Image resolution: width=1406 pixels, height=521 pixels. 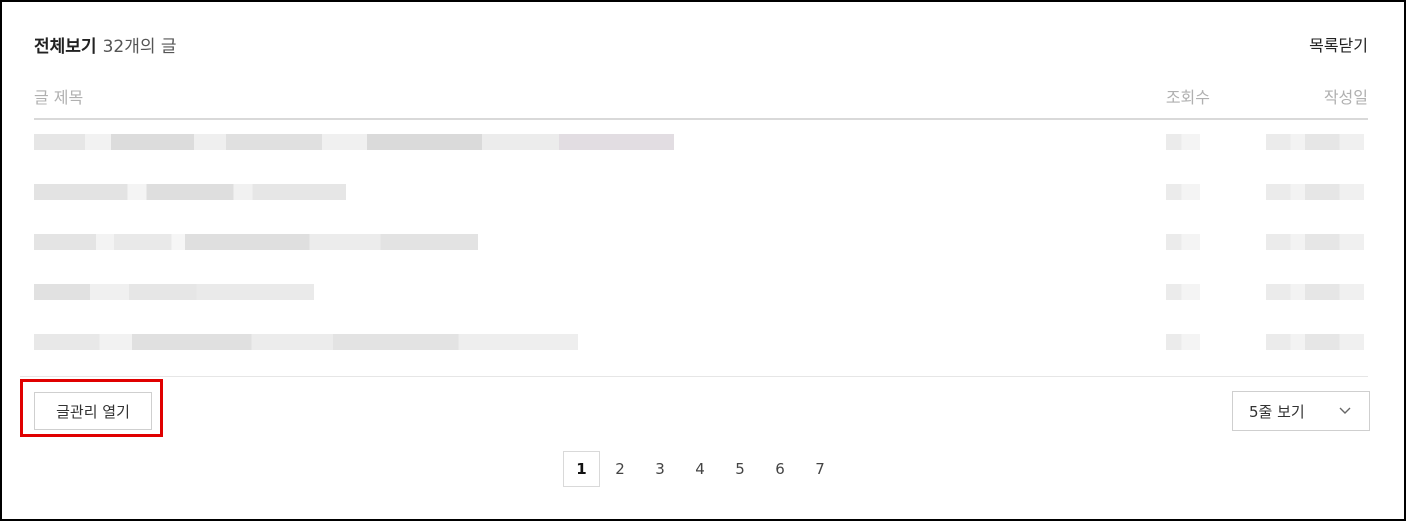 I want to click on list-header: 전체보기 32개의 글 목록닫기, so click(x=701, y=46).